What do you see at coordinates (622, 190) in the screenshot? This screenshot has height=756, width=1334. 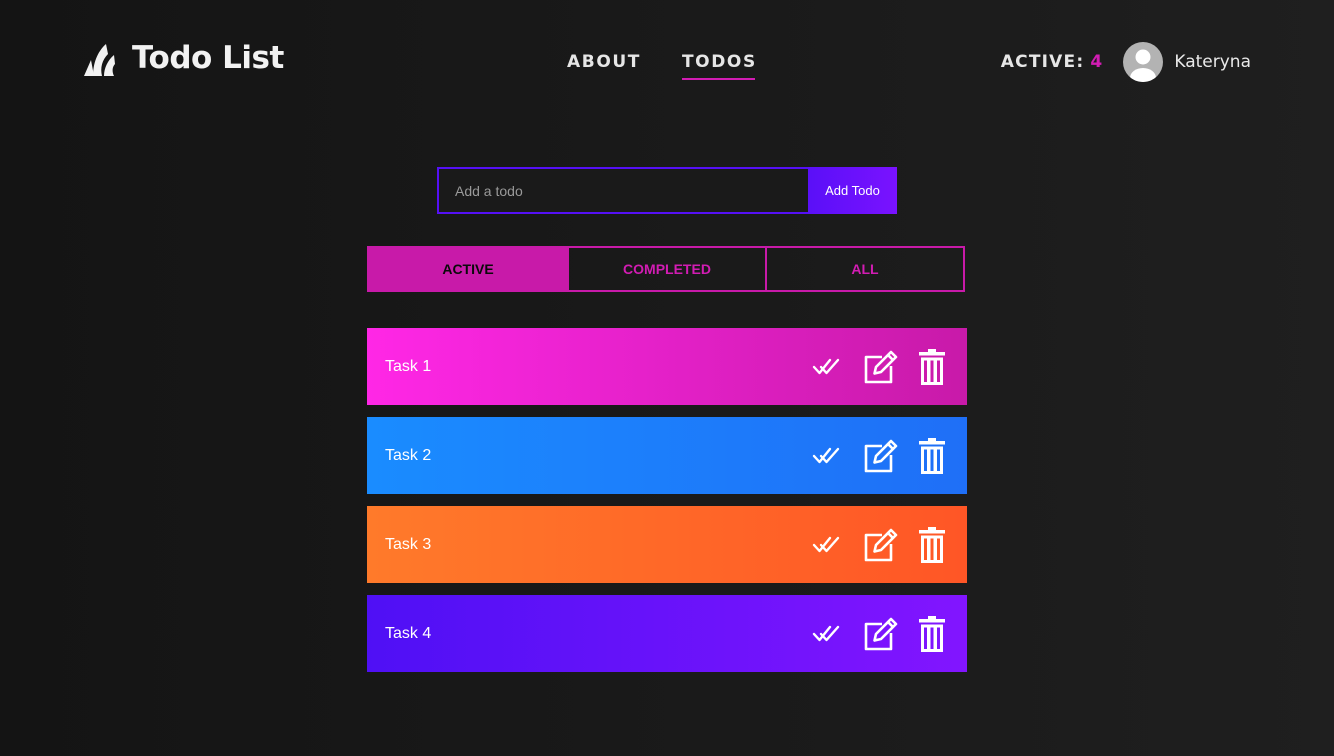 I see `add-todo-input` at bounding box center [622, 190].